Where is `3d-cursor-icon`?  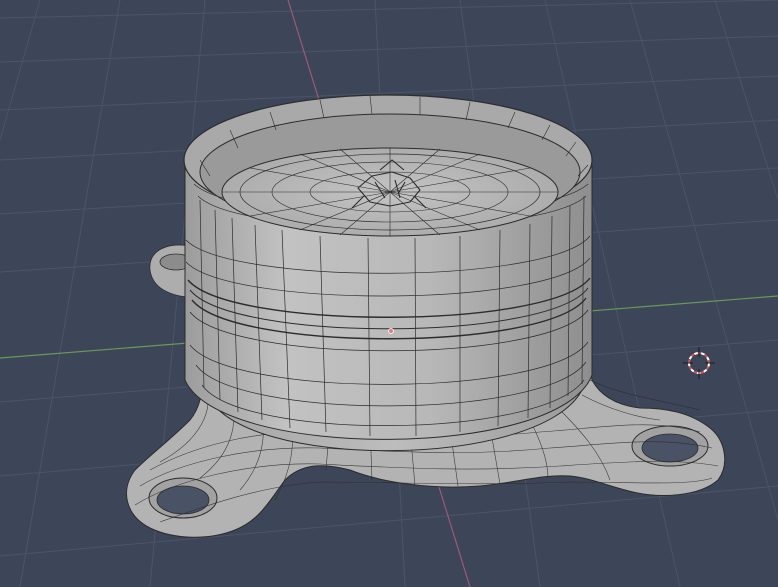
3d-cursor-icon is located at coordinates (699, 363).